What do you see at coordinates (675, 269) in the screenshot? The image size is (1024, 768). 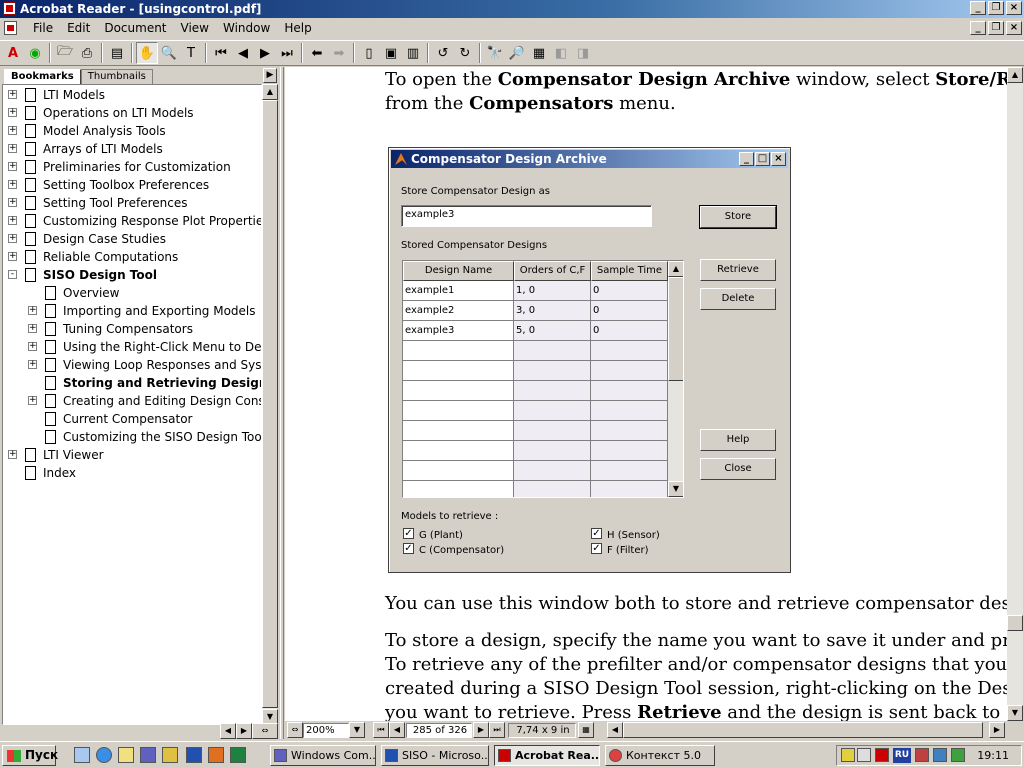 I see `table-scroll-up-icon: ▲` at bounding box center [675, 269].